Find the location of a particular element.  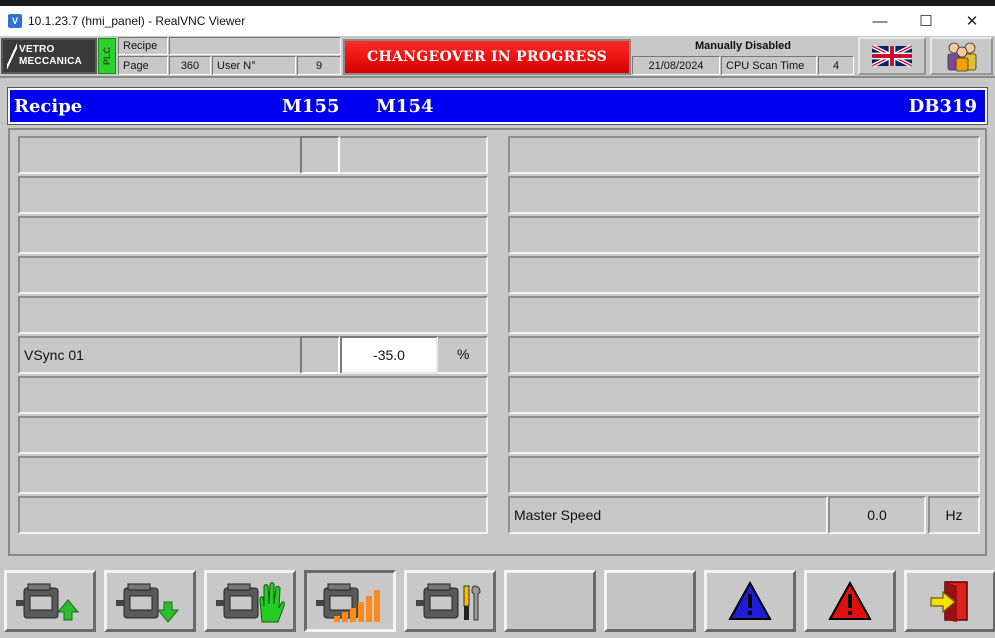

vsync-value-field: -35.0 is located at coordinates (389, 355).